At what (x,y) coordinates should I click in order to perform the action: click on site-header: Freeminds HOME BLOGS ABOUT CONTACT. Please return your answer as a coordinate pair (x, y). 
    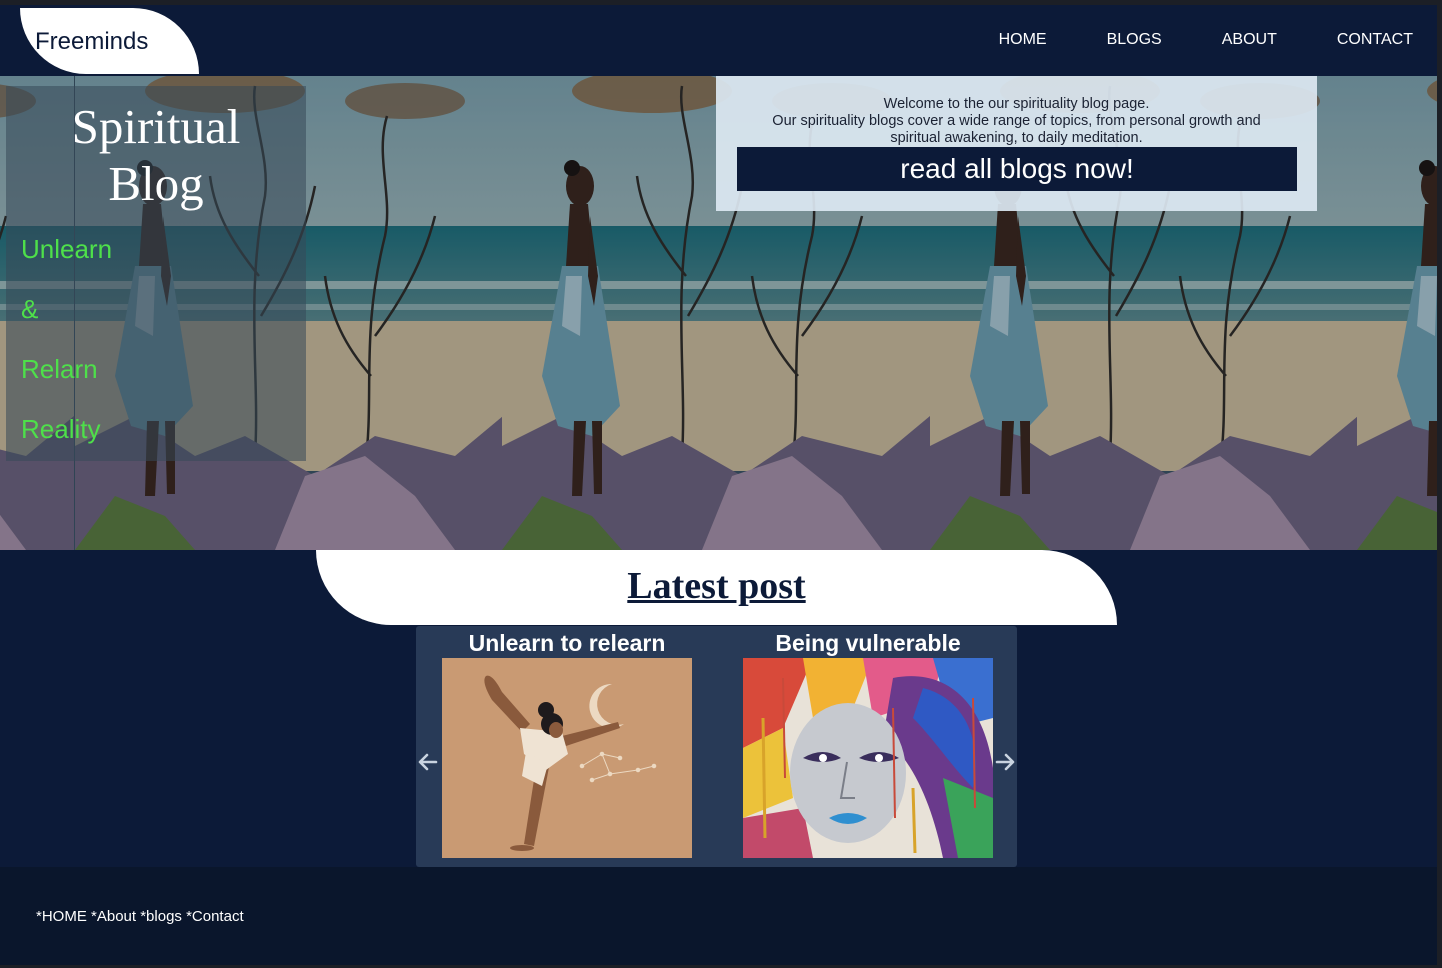
    Looking at the image, I should click on (718, 40).